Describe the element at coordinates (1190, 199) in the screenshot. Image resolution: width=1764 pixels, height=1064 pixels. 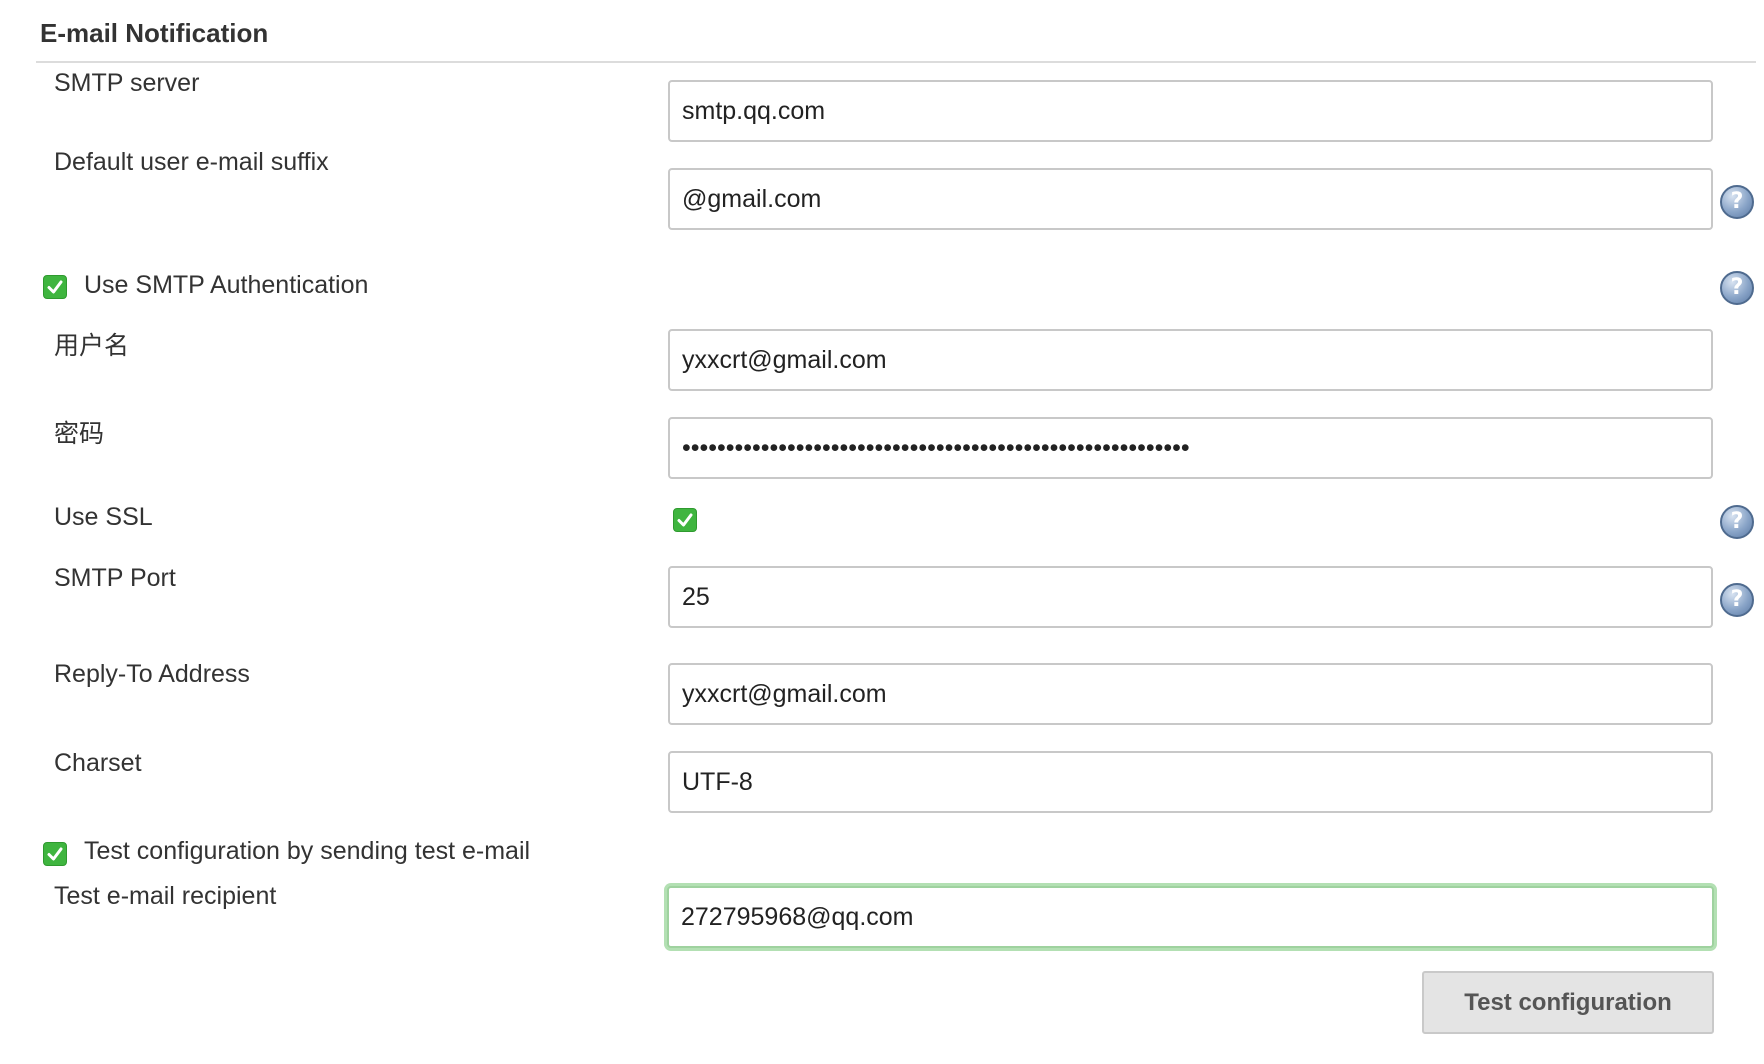
I see `default-suffix-input` at that location.